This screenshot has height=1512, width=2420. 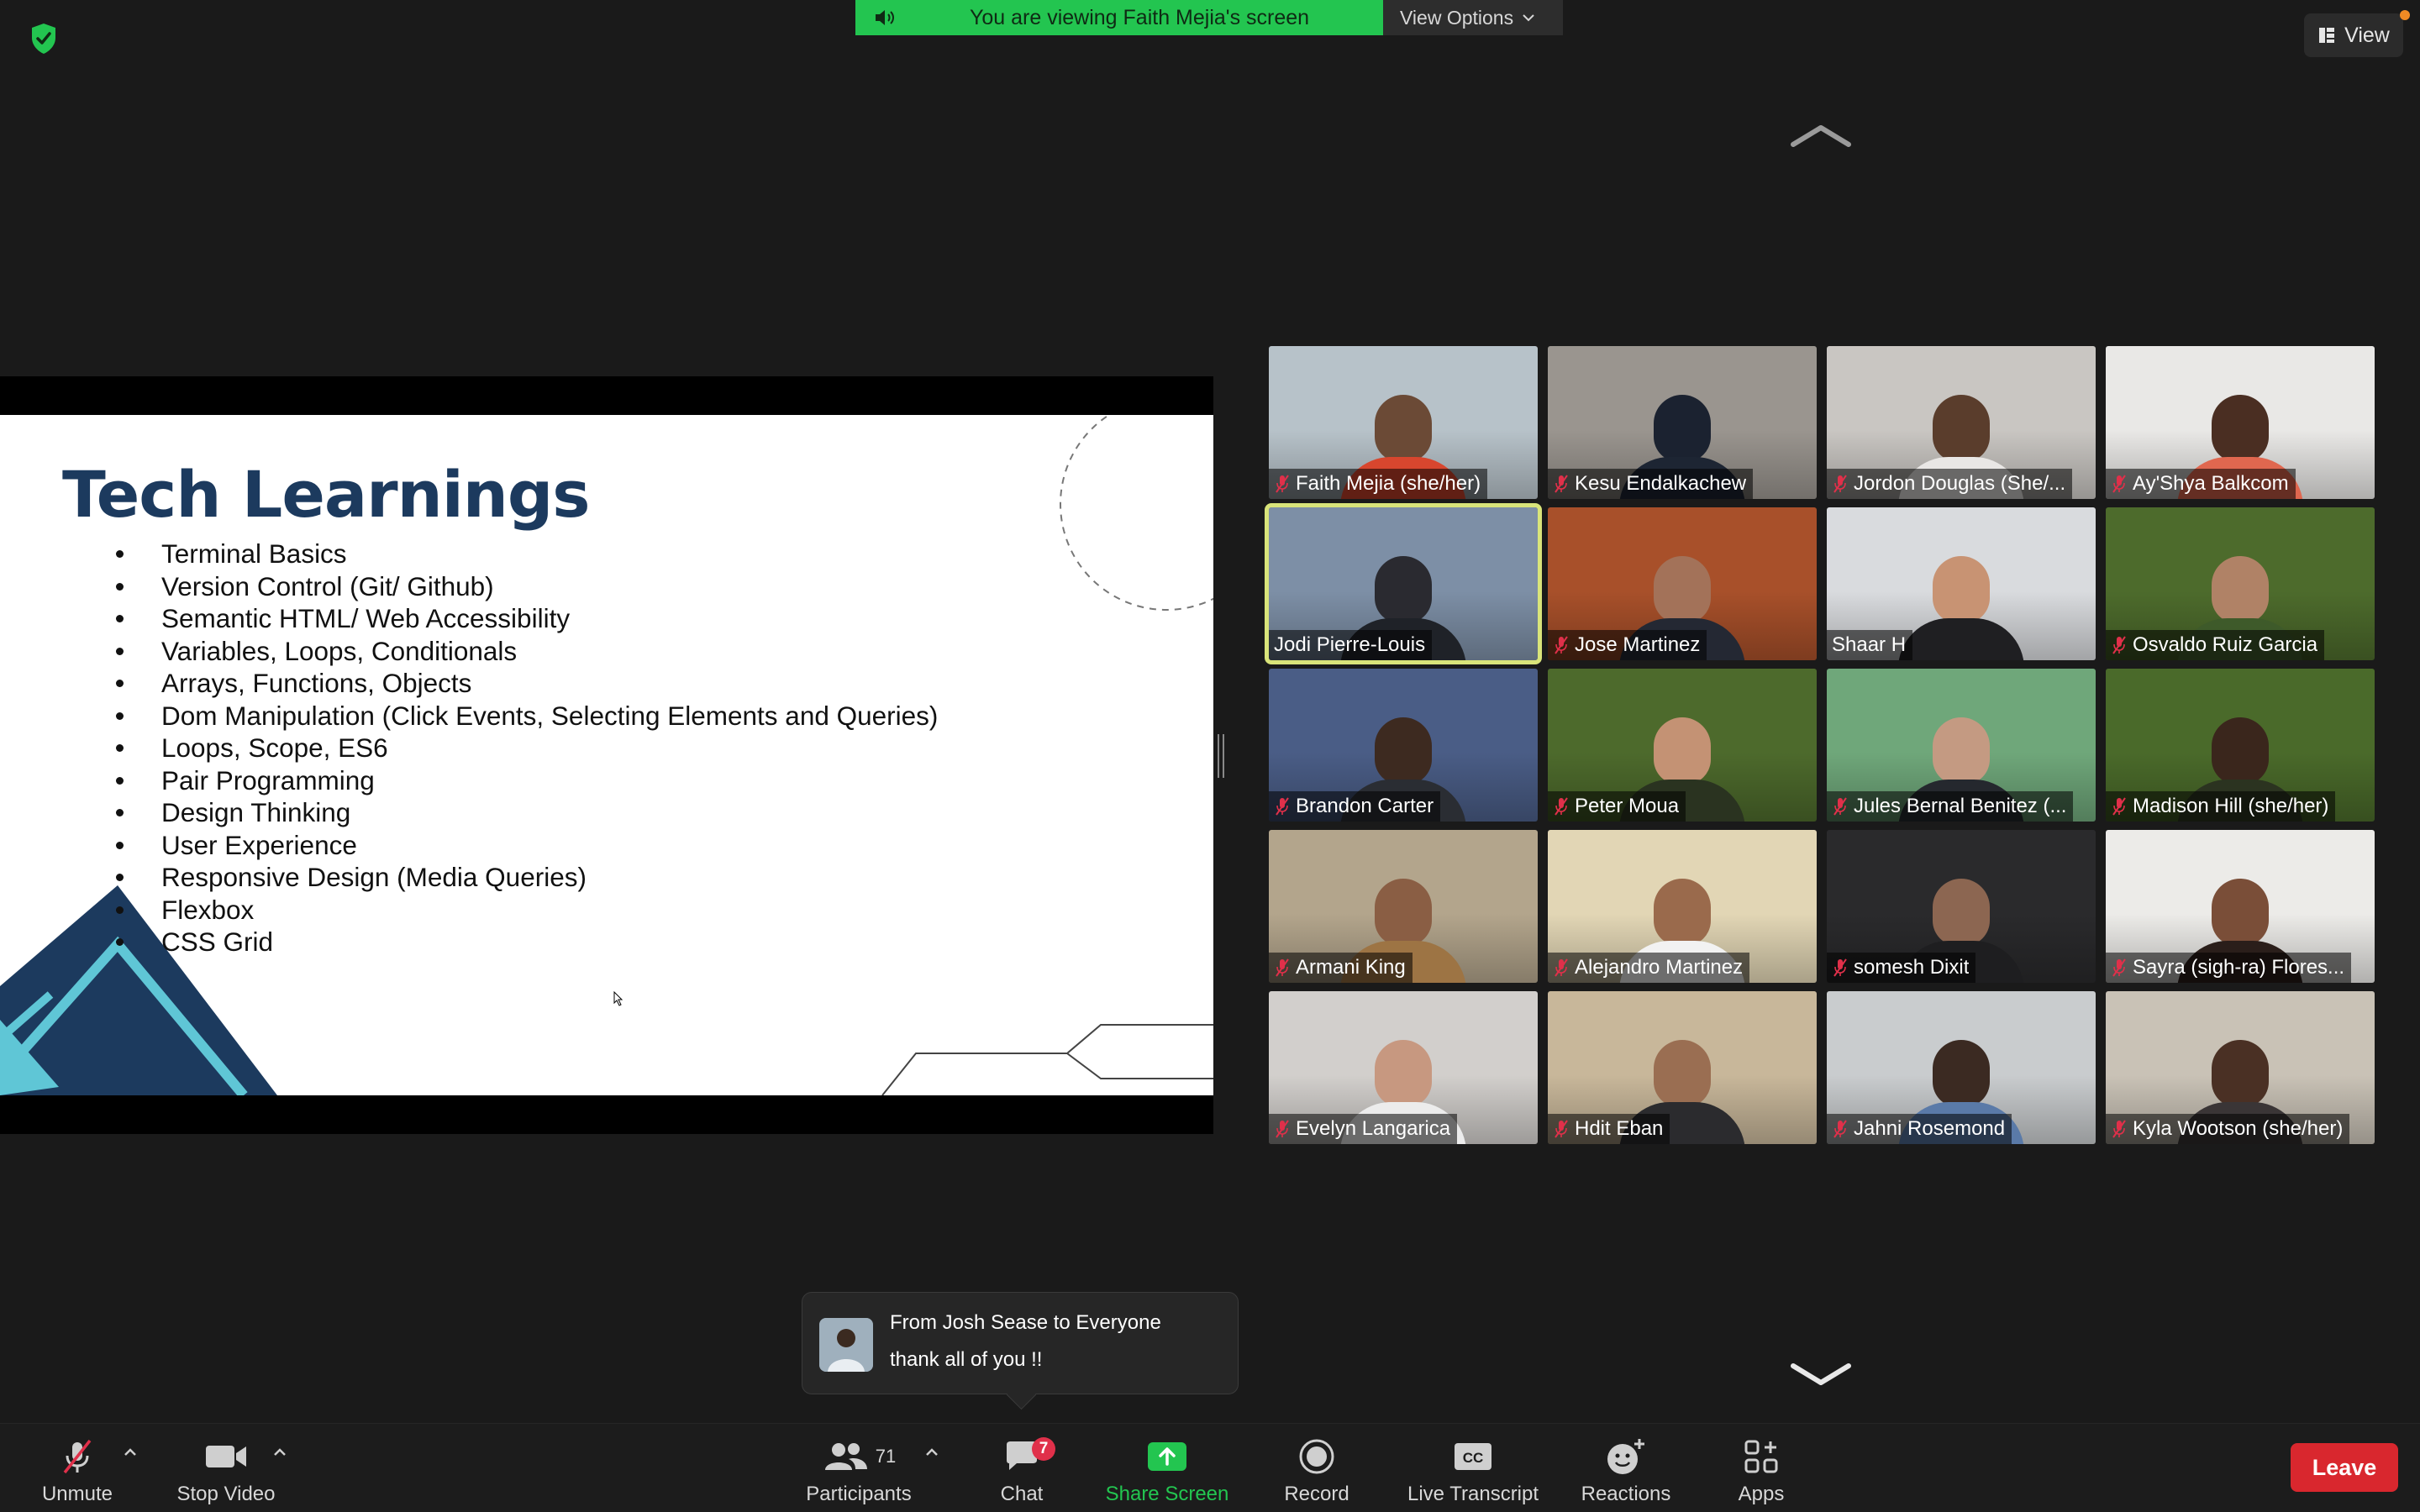 What do you see at coordinates (525, 942) in the screenshot?
I see `bullet-item: CSS Grid` at bounding box center [525, 942].